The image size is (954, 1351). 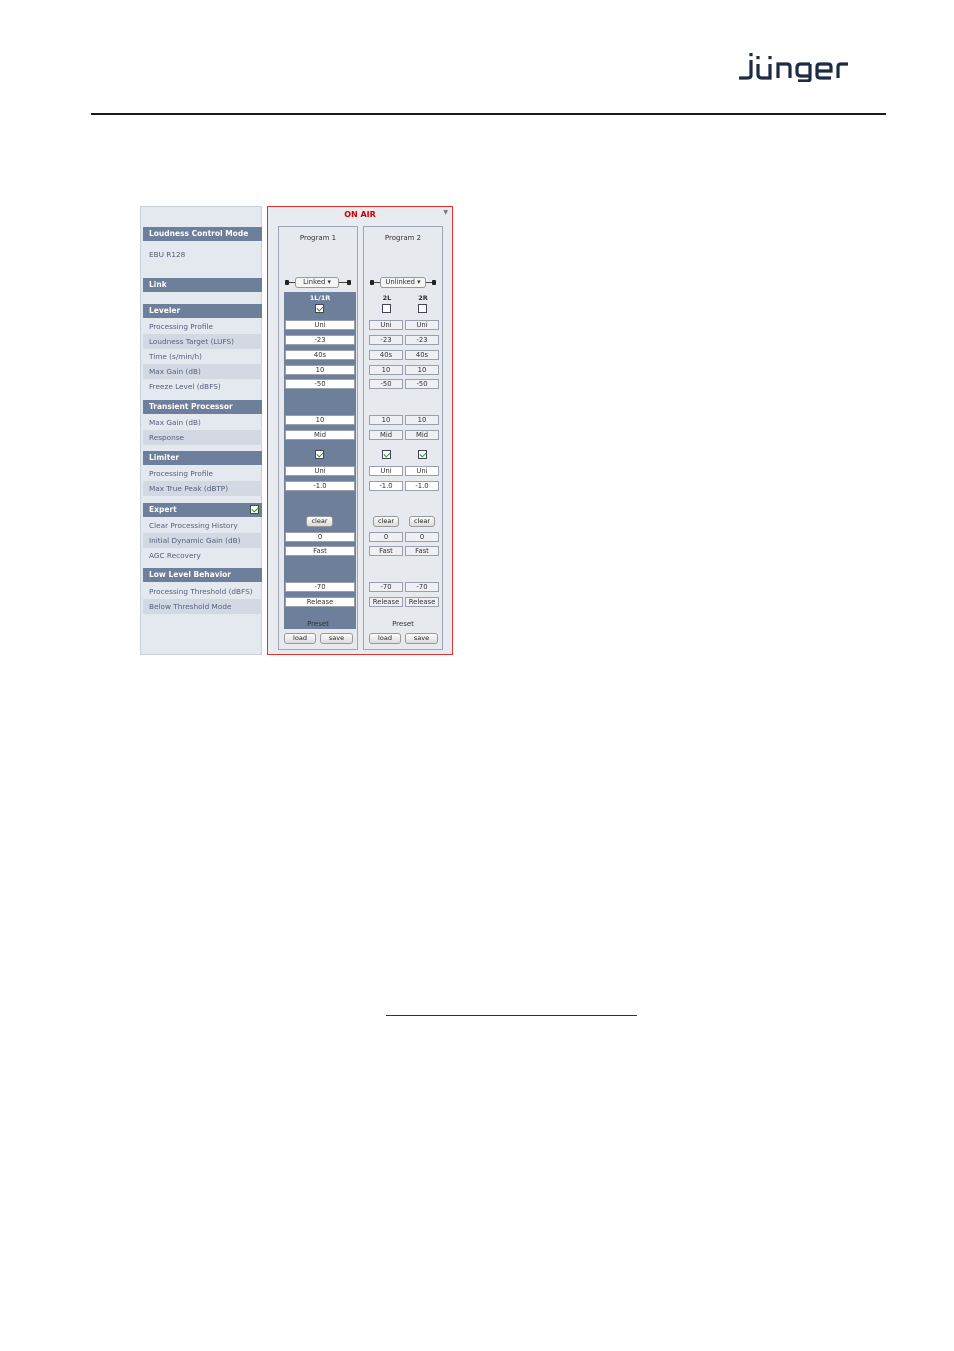 I want to click on program-2-right-lim-profile: Uni, so click(x=422, y=471).